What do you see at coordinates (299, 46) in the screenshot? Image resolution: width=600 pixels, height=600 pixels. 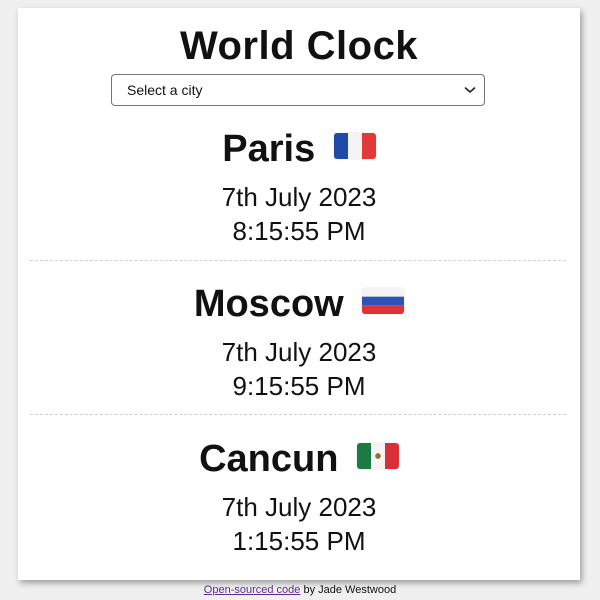 I see `page-title: World Clock` at bounding box center [299, 46].